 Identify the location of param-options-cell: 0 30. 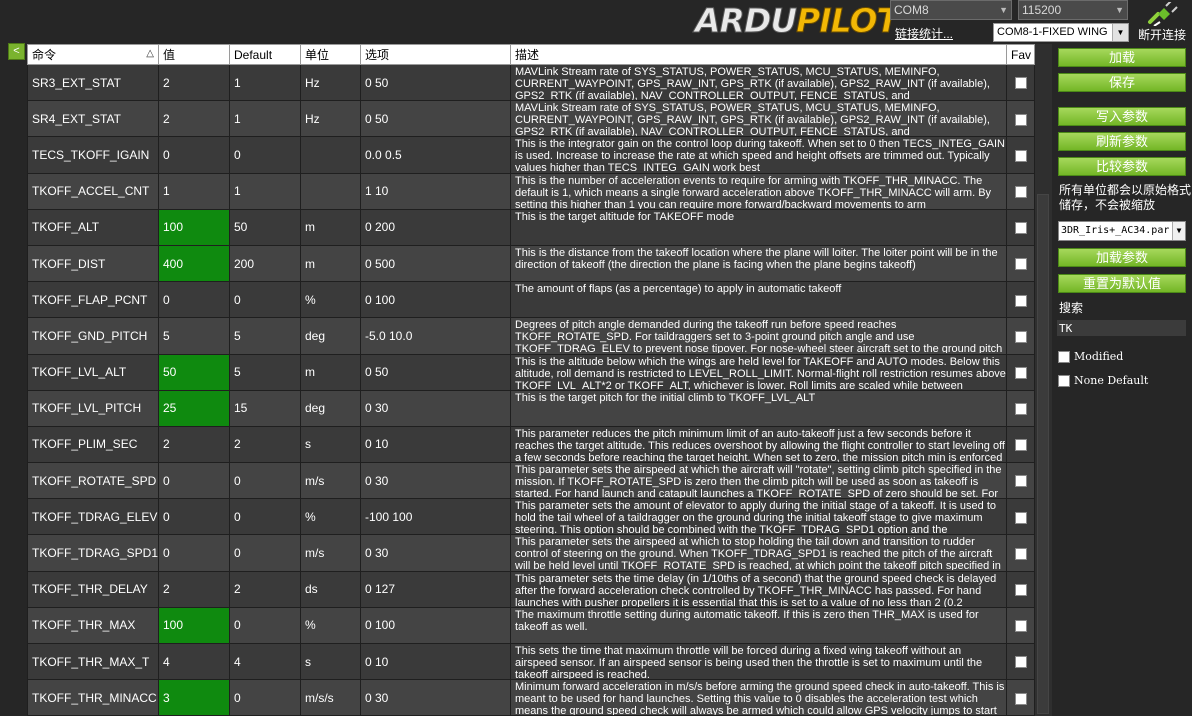
(435, 553).